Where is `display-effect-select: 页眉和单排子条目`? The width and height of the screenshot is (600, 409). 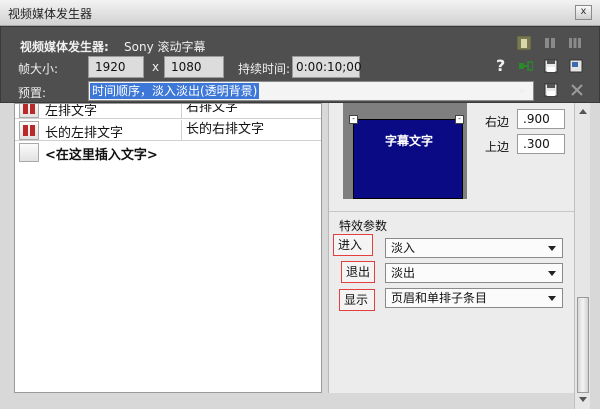
display-effect-select: 页眉和单排子条目 is located at coordinates (474, 298).